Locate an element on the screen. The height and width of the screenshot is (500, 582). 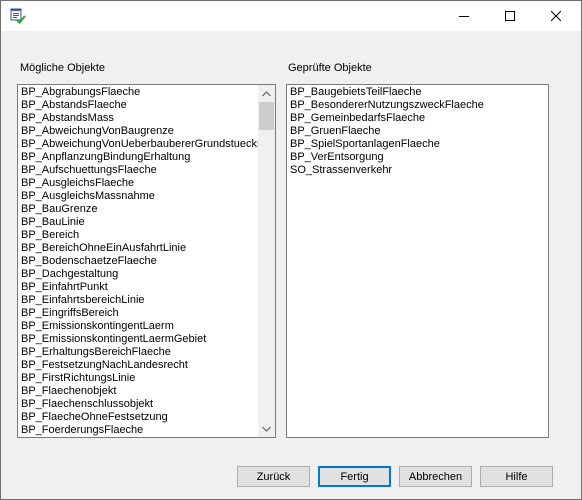
chevron-down-icon is located at coordinates (266, 429).